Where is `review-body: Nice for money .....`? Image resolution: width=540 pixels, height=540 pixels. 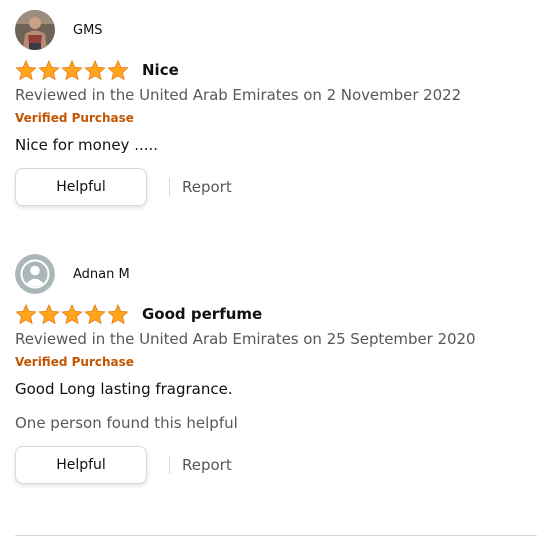
review-body: Nice for money ..... is located at coordinates (87, 145).